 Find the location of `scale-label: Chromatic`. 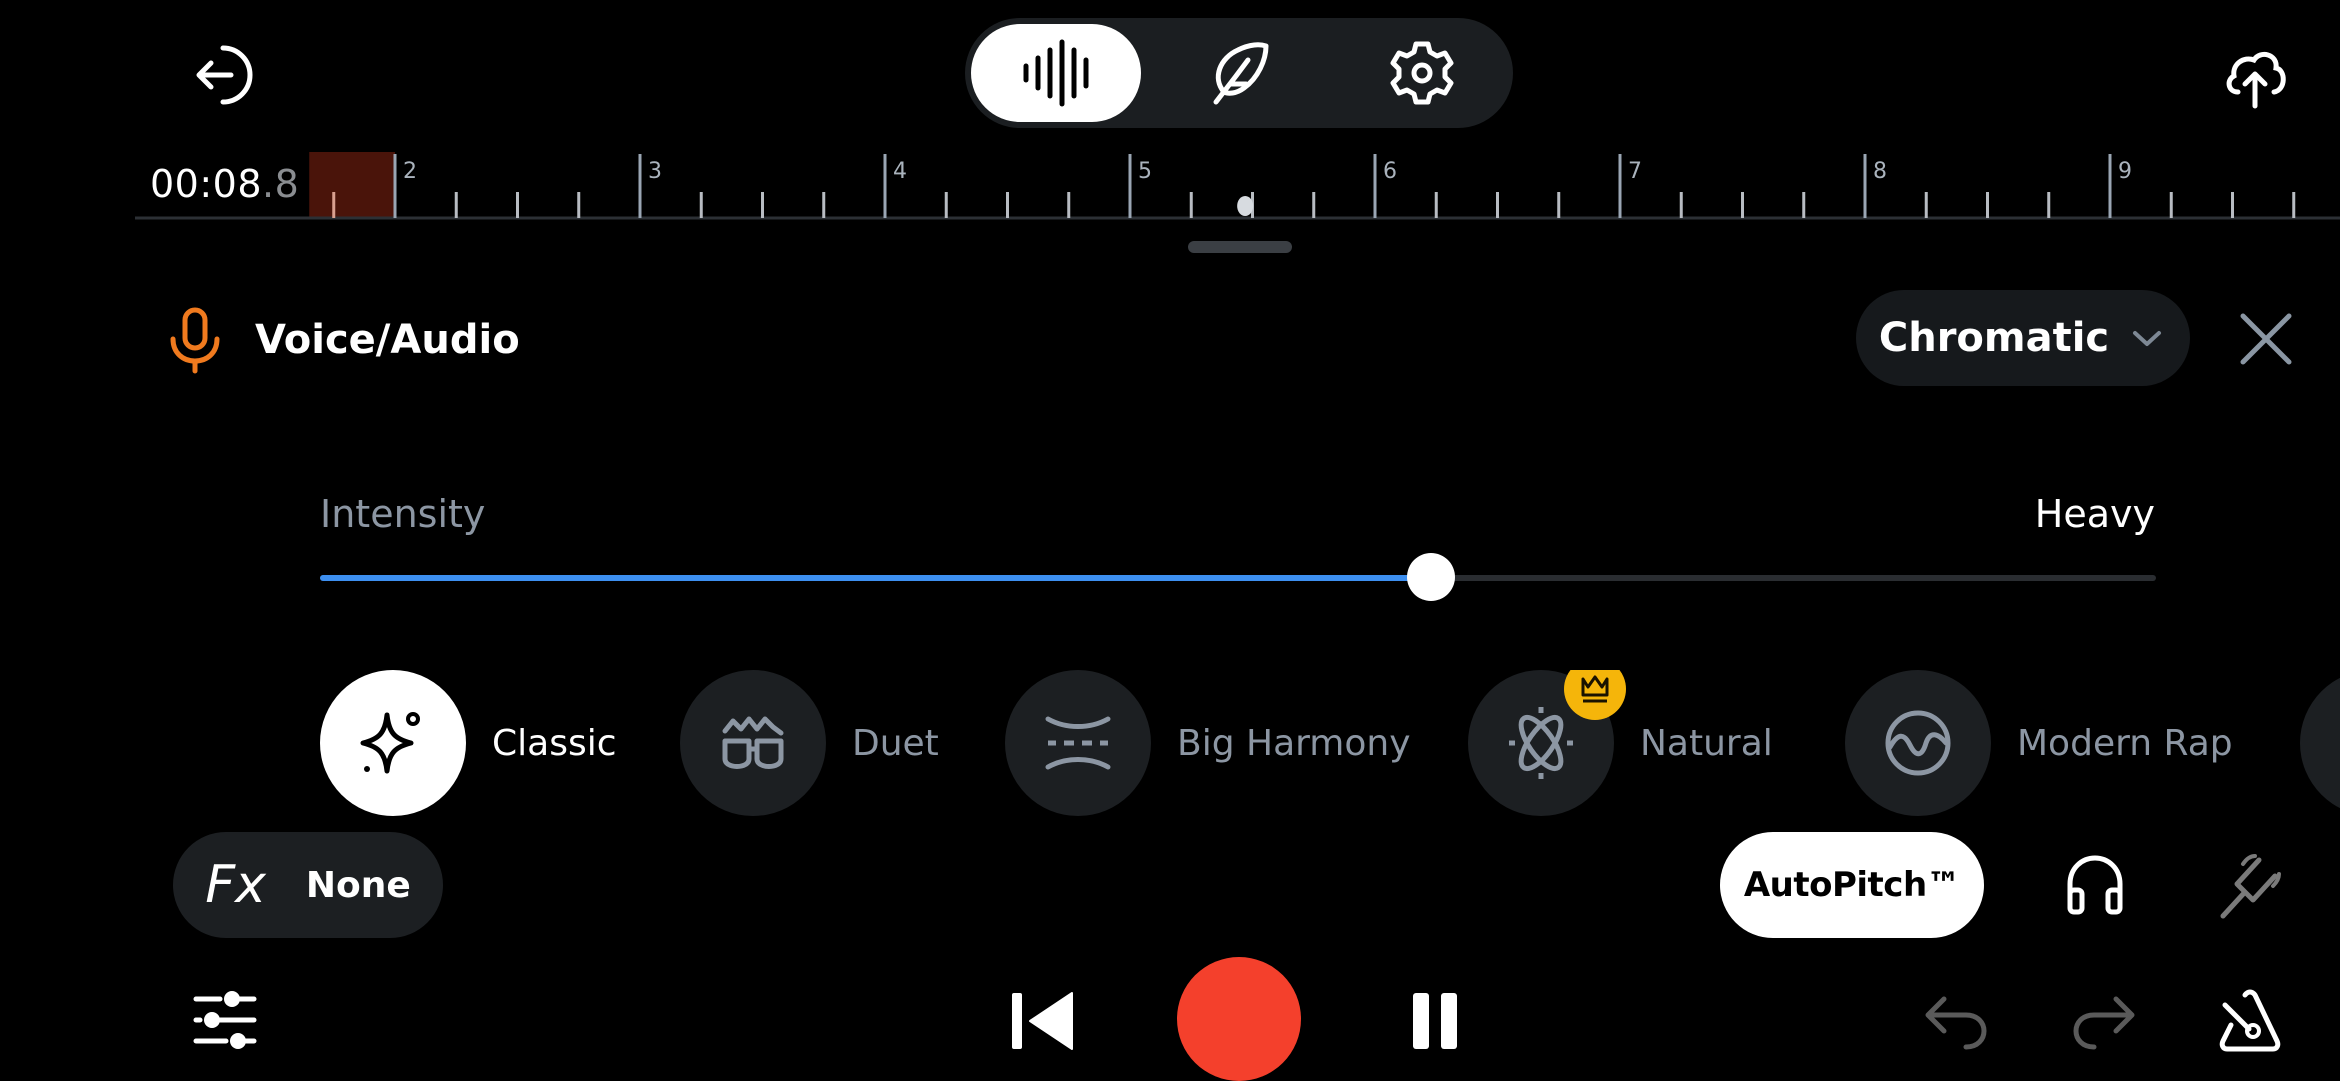

scale-label: Chromatic is located at coordinates (1994, 338).